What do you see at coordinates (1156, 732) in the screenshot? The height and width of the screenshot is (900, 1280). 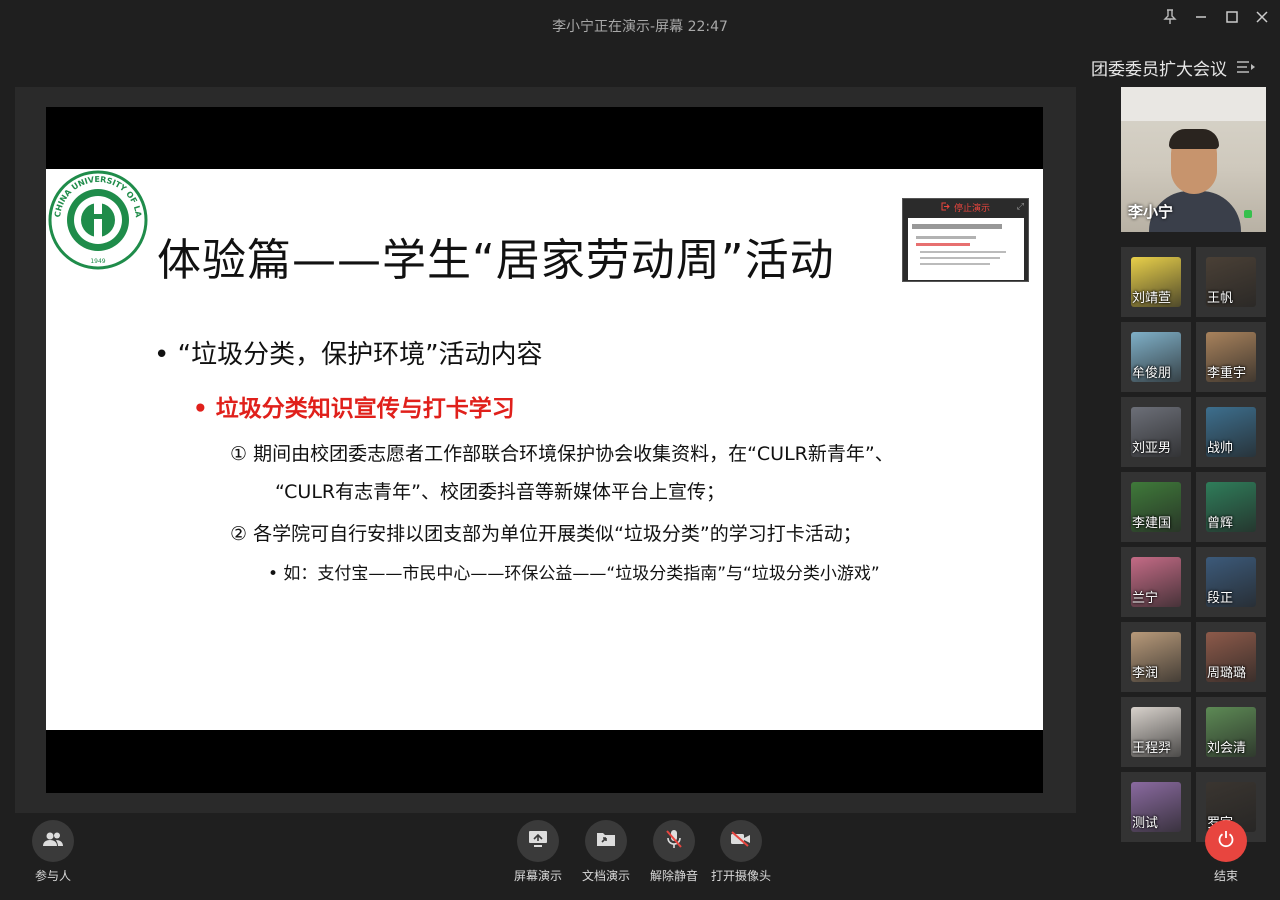 I see `participant-tile: 王程羿` at bounding box center [1156, 732].